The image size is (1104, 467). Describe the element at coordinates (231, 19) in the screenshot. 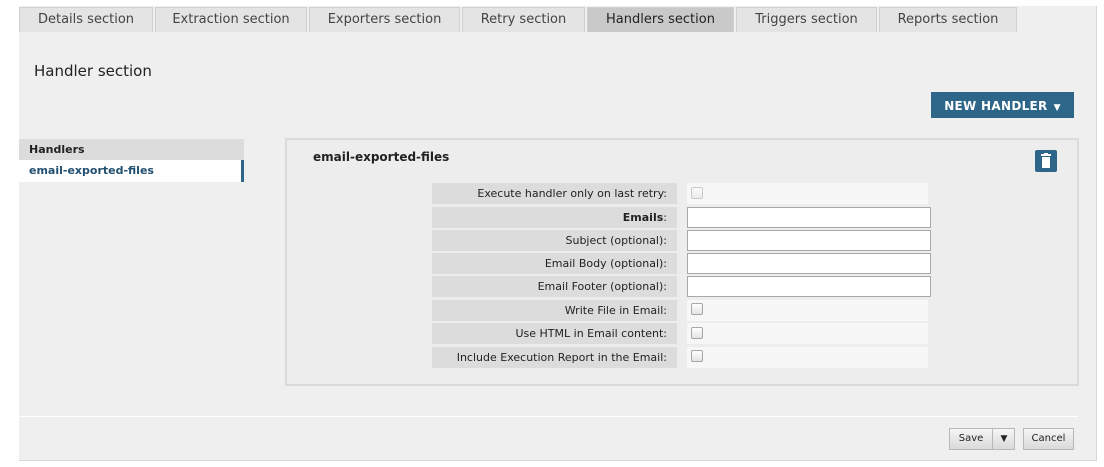

I see `tab-extraction: Extraction section` at that location.